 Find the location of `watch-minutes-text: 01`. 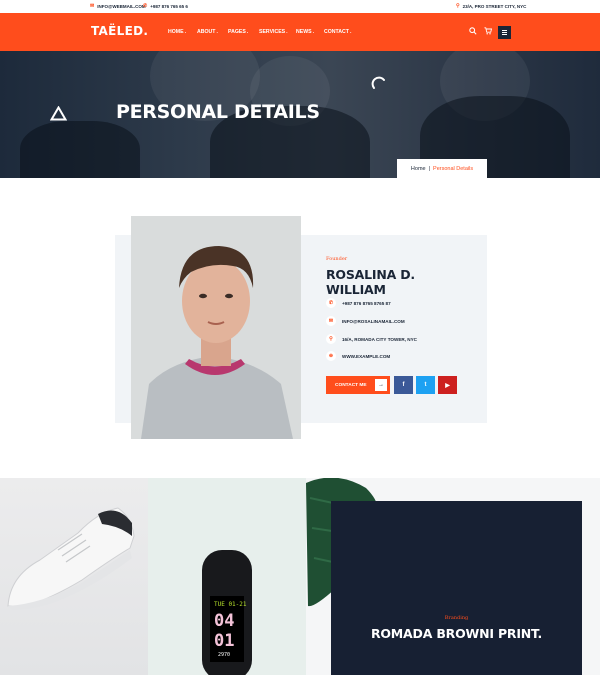

watch-minutes-text: 01 is located at coordinates (224, 641).